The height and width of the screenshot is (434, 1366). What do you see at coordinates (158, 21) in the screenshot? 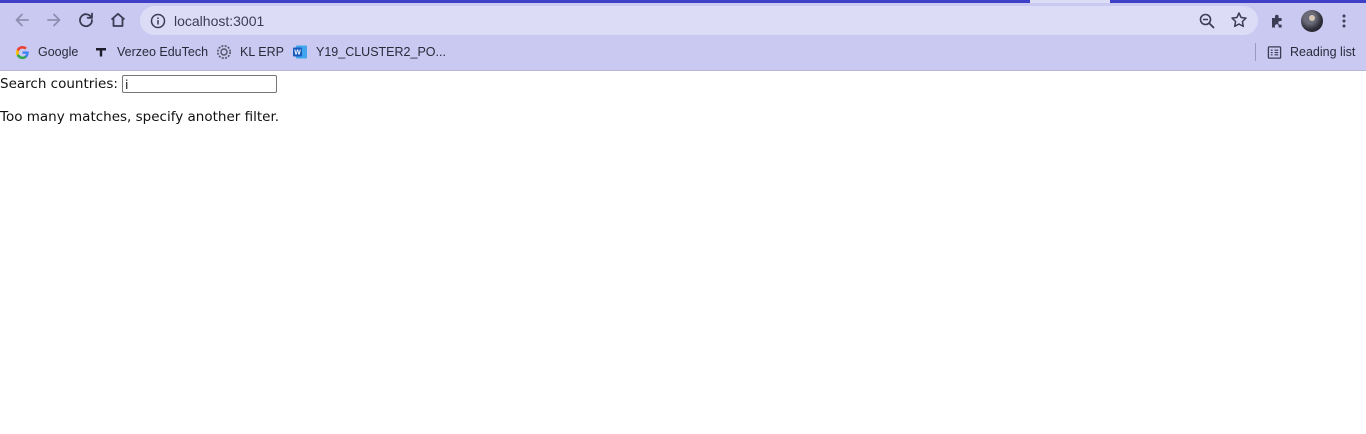
I see `site-info-icon` at bounding box center [158, 21].